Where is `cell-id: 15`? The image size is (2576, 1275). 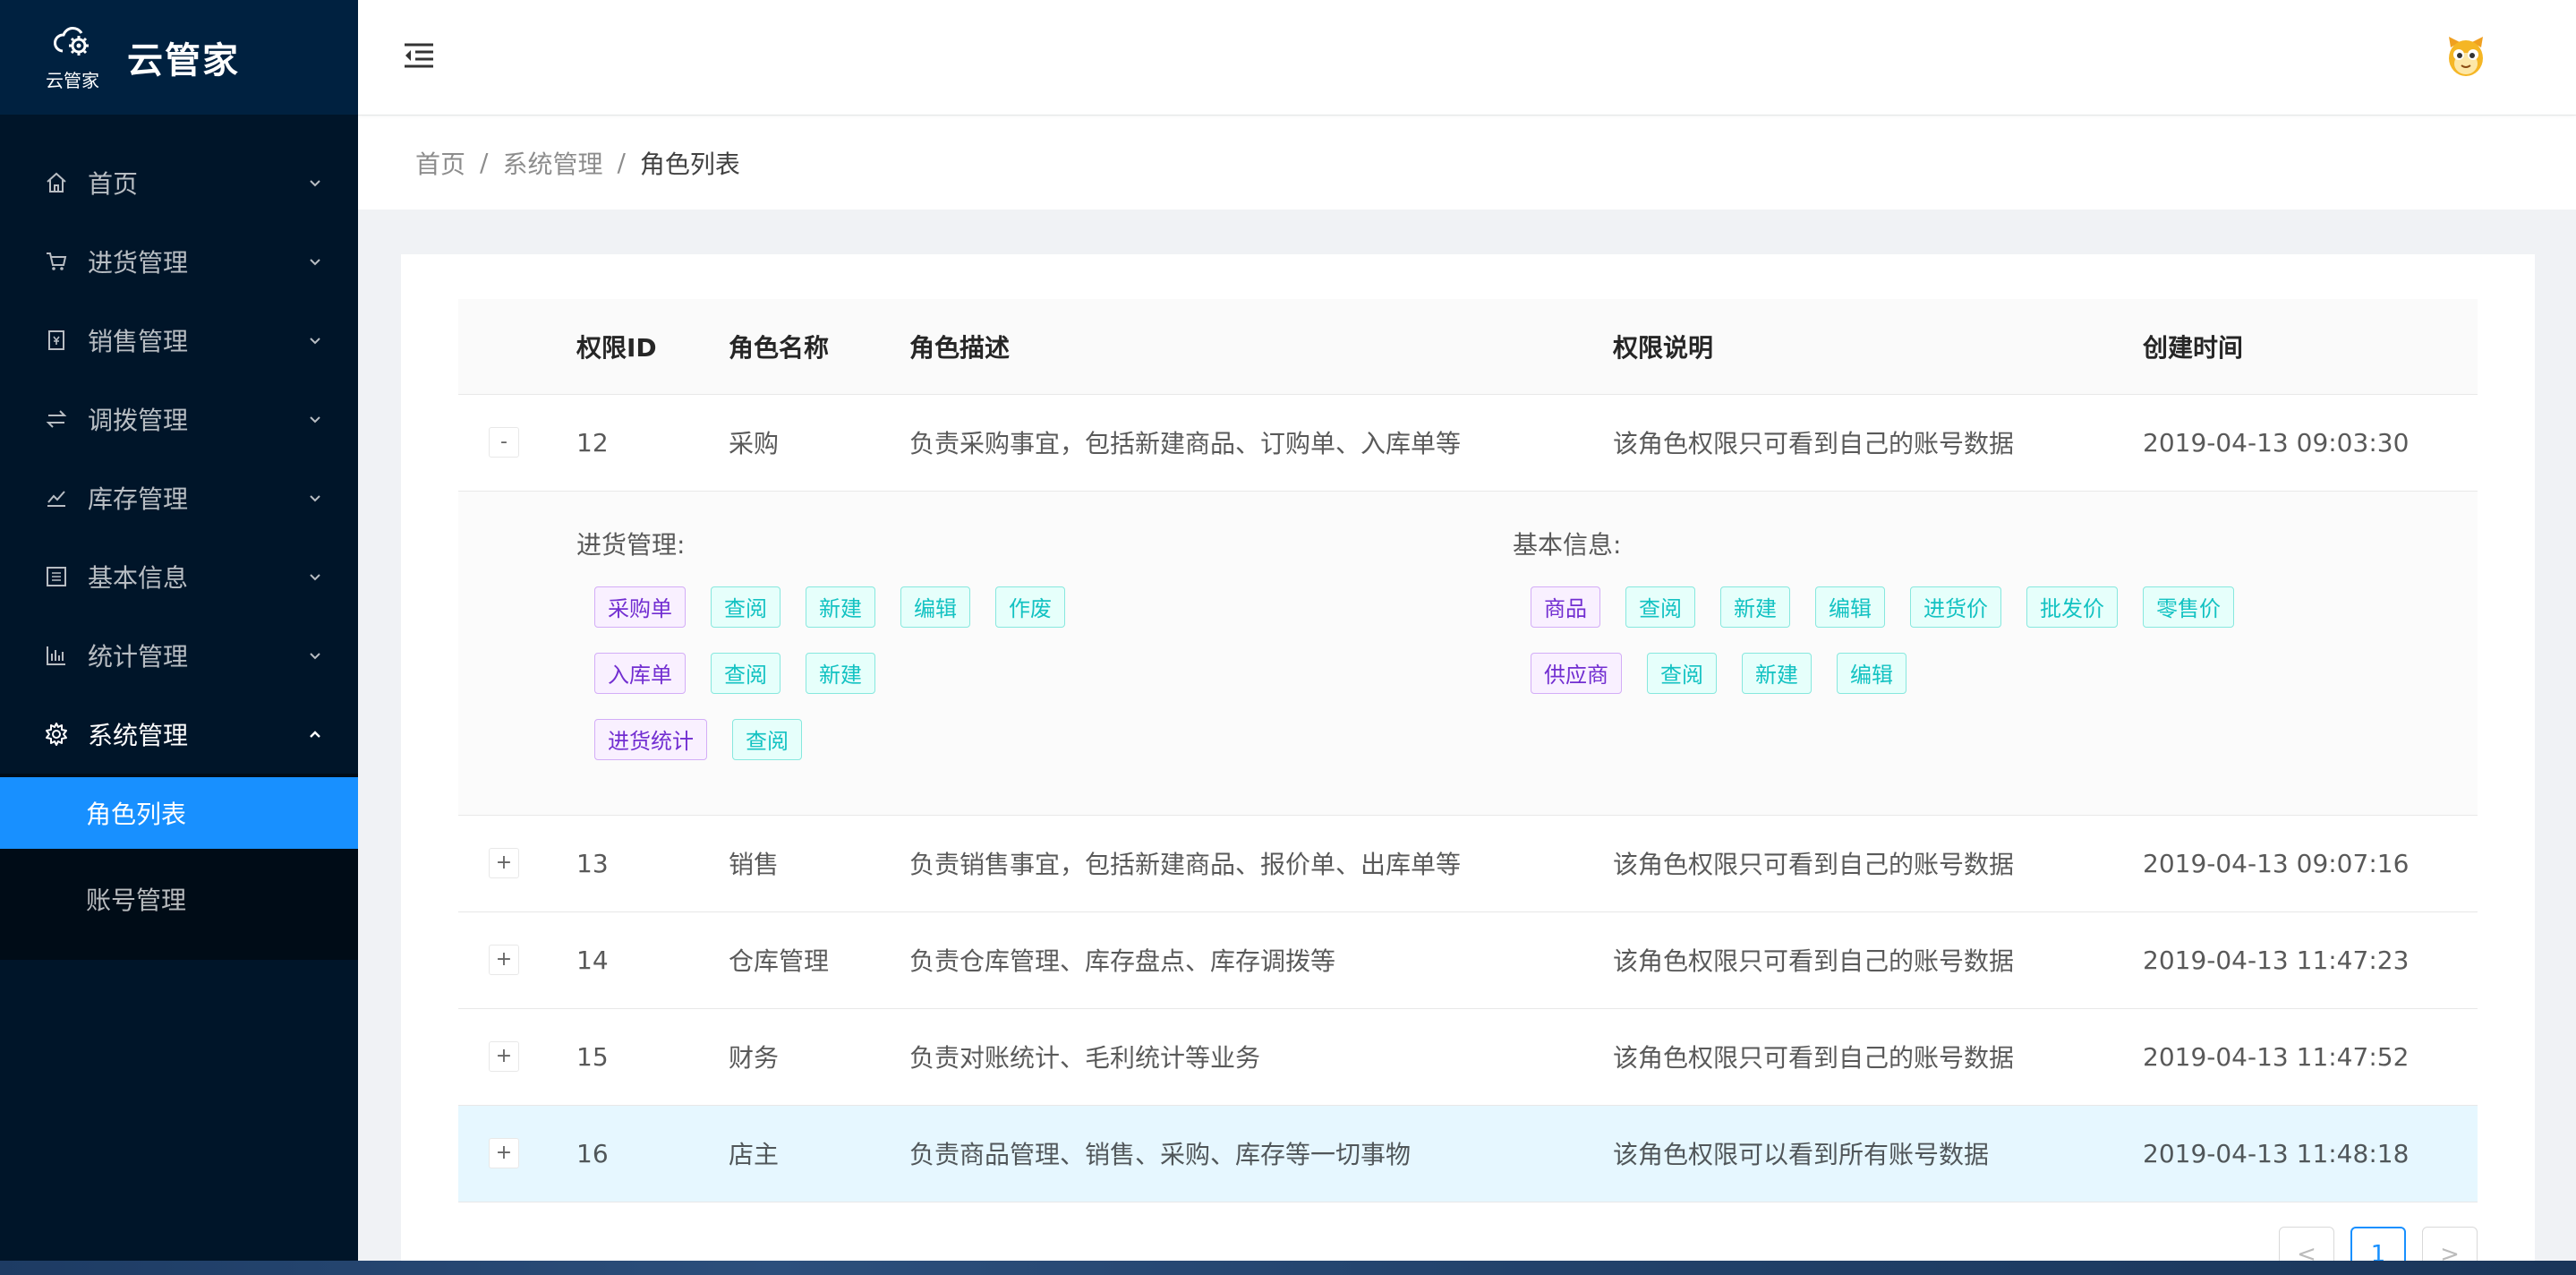 cell-id: 15 is located at coordinates (652, 1057).